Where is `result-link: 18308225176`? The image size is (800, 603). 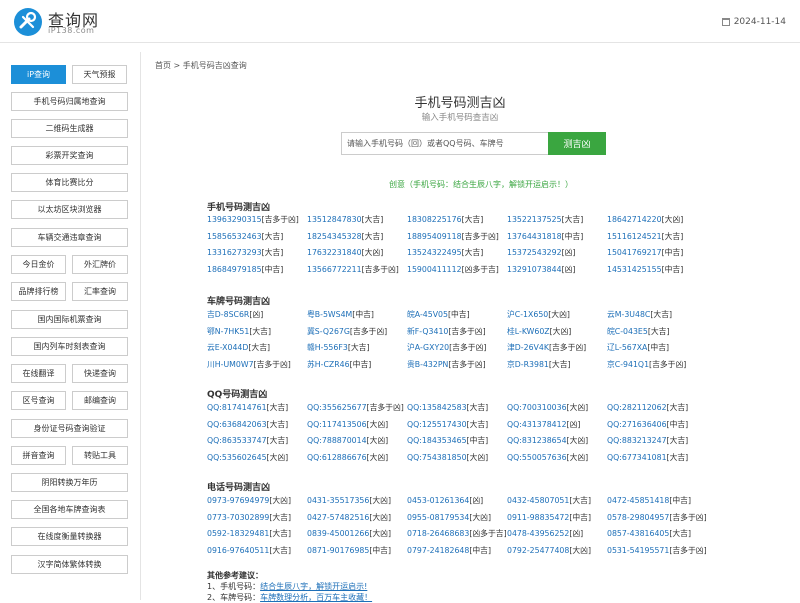
result-link: 18308225176 is located at coordinates (434, 219).